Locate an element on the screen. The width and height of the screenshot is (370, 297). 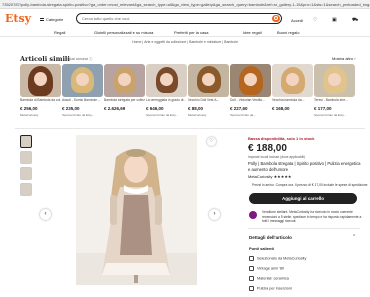
search-icon is located at coordinates (276, 18).